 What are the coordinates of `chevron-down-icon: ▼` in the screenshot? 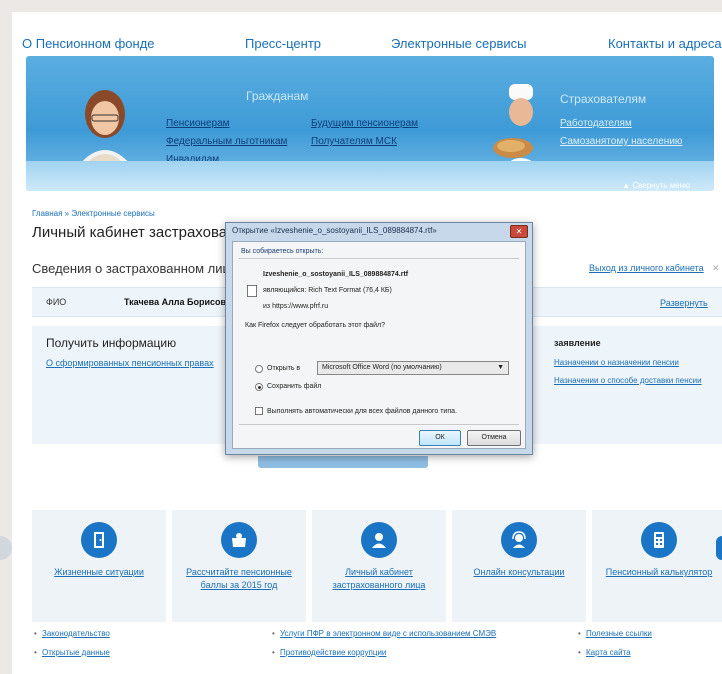 It's located at (500, 367).